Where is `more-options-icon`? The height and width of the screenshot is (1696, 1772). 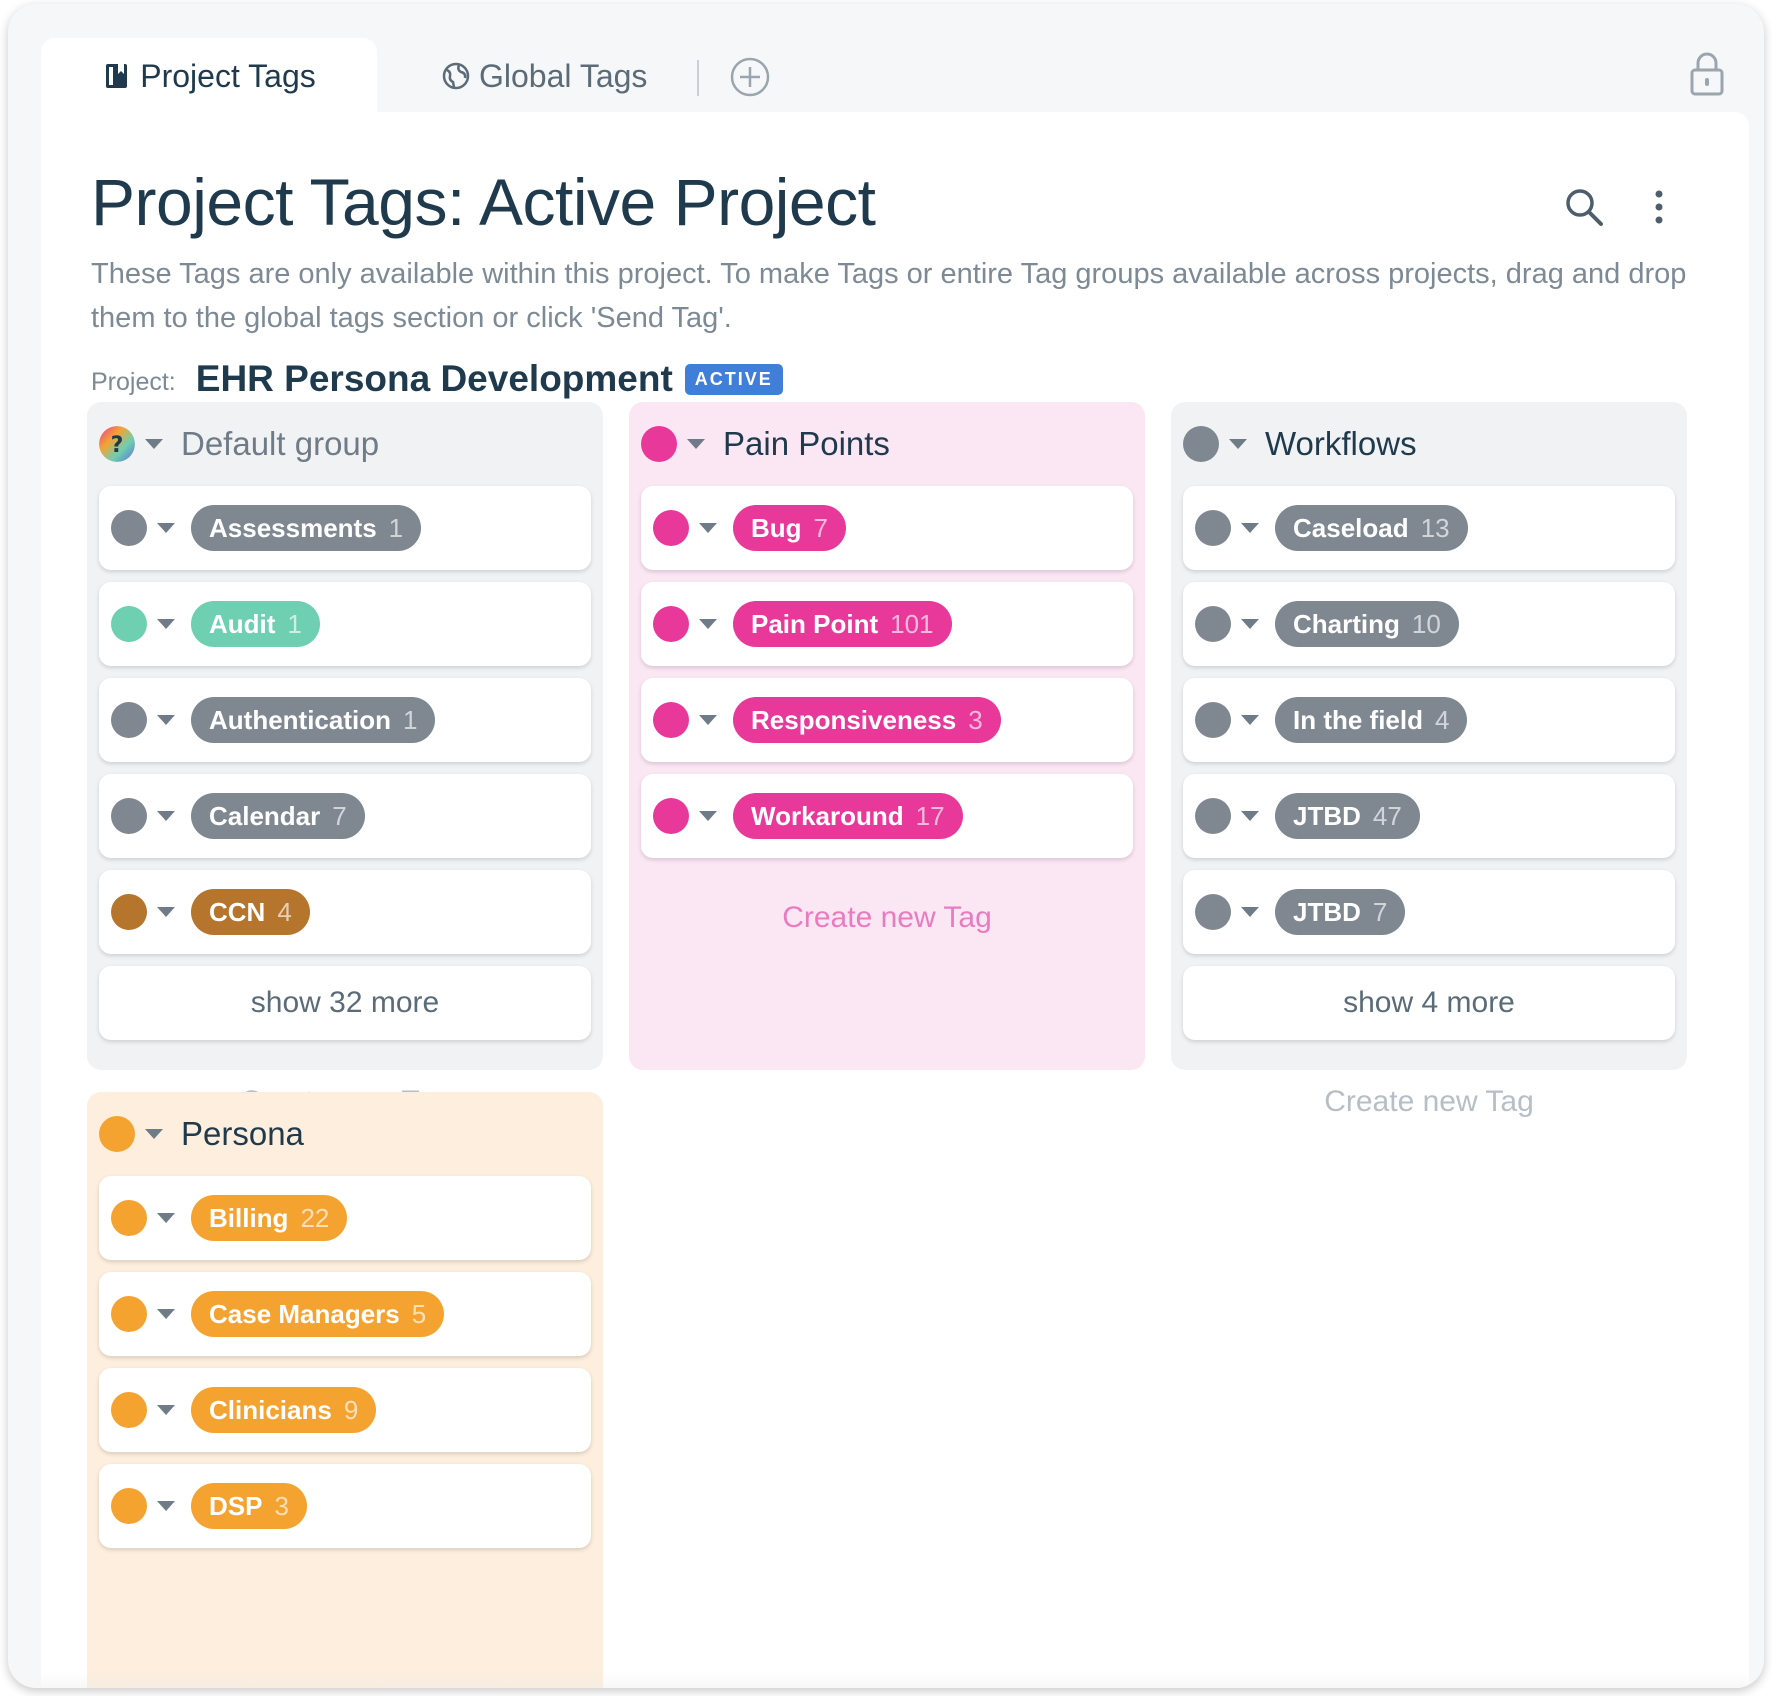 more-options-icon is located at coordinates (1659, 207).